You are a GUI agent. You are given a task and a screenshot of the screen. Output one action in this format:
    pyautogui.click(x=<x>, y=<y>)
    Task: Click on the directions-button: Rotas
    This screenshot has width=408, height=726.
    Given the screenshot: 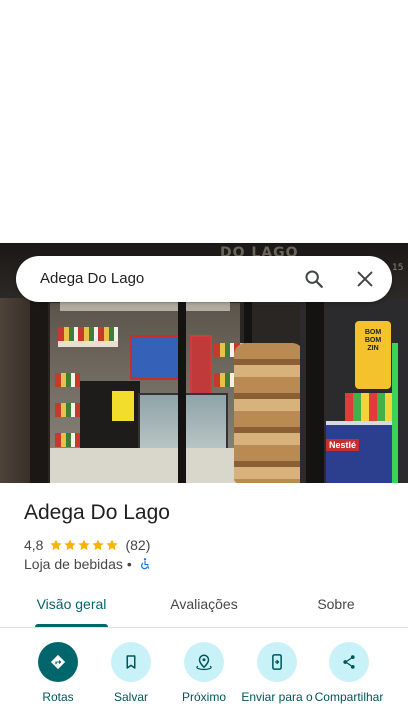 What is the action you would take?
    pyautogui.click(x=58, y=673)
    